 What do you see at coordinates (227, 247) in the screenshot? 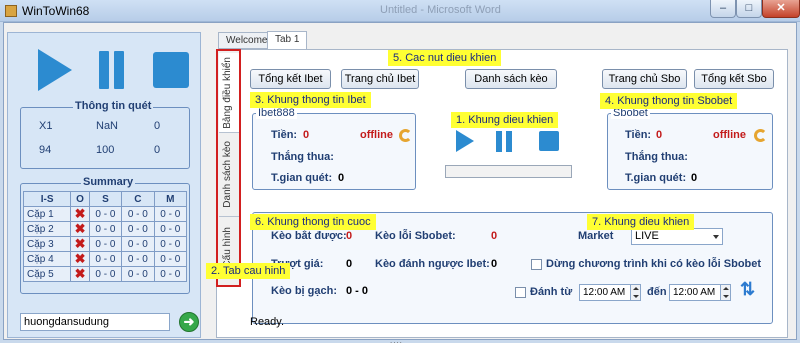
I see `side-tab-label: Cấu hình` at bounding box center [227, 247].